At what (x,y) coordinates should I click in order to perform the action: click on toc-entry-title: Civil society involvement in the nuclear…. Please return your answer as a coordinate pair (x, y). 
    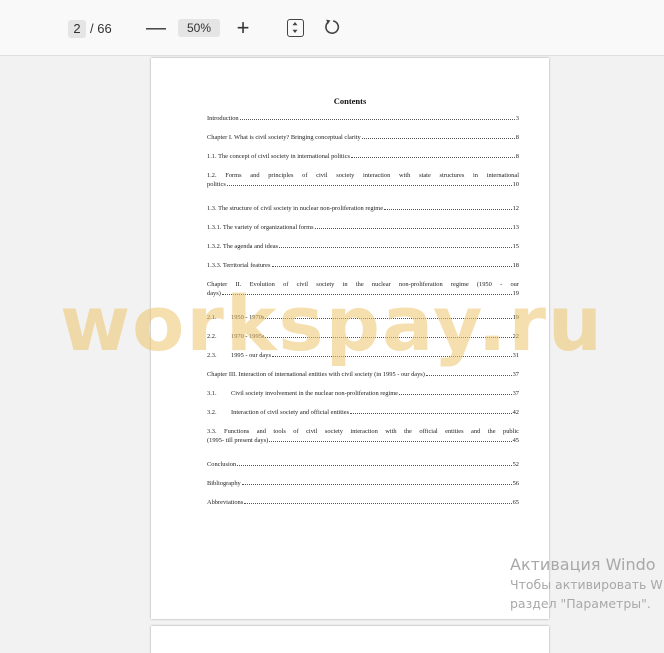
    Looking at the image, I should click on (314, 393).